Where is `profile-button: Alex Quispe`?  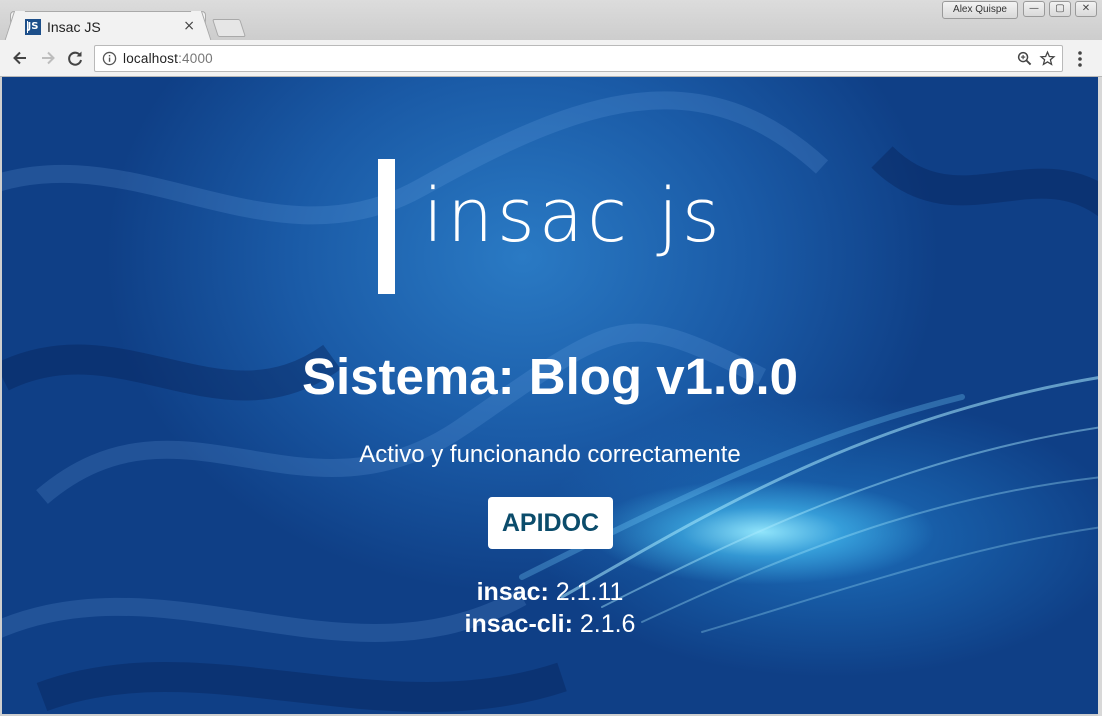 profile-button: Alex Quispe is located at coordinates (980, 10).